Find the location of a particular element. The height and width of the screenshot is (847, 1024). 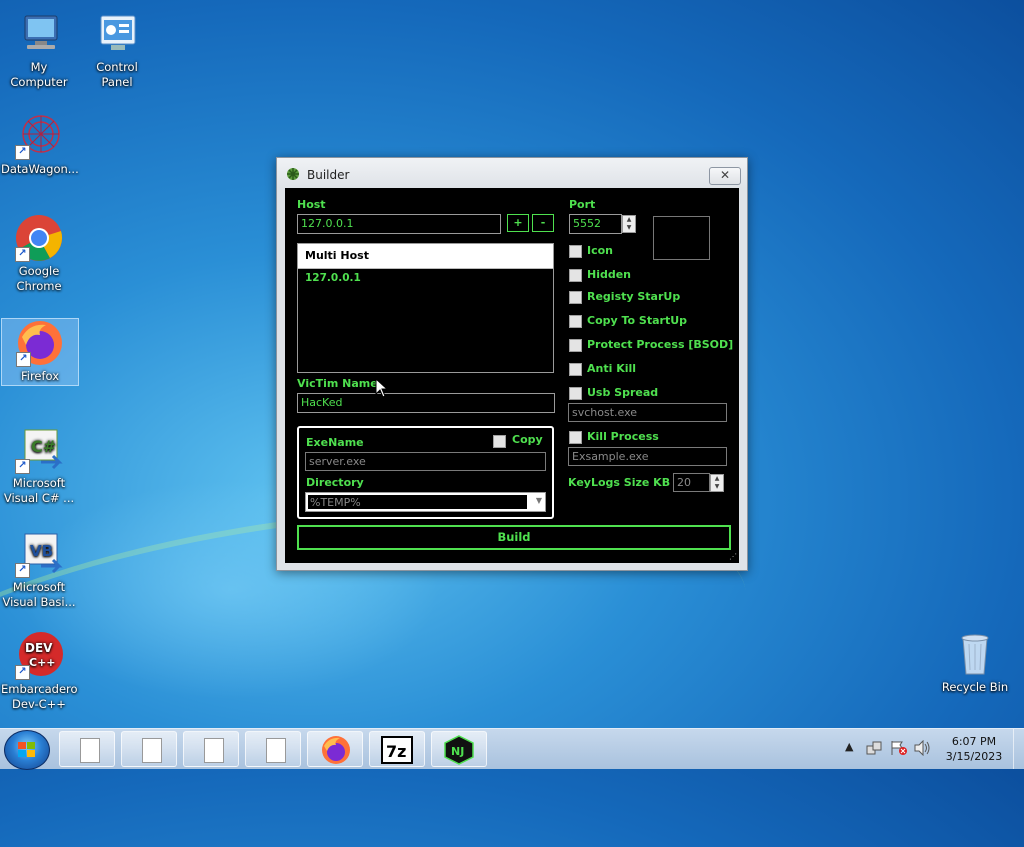

dev-cpp-icon: DEV C++ ↗ is located at coordinates (39, 656).